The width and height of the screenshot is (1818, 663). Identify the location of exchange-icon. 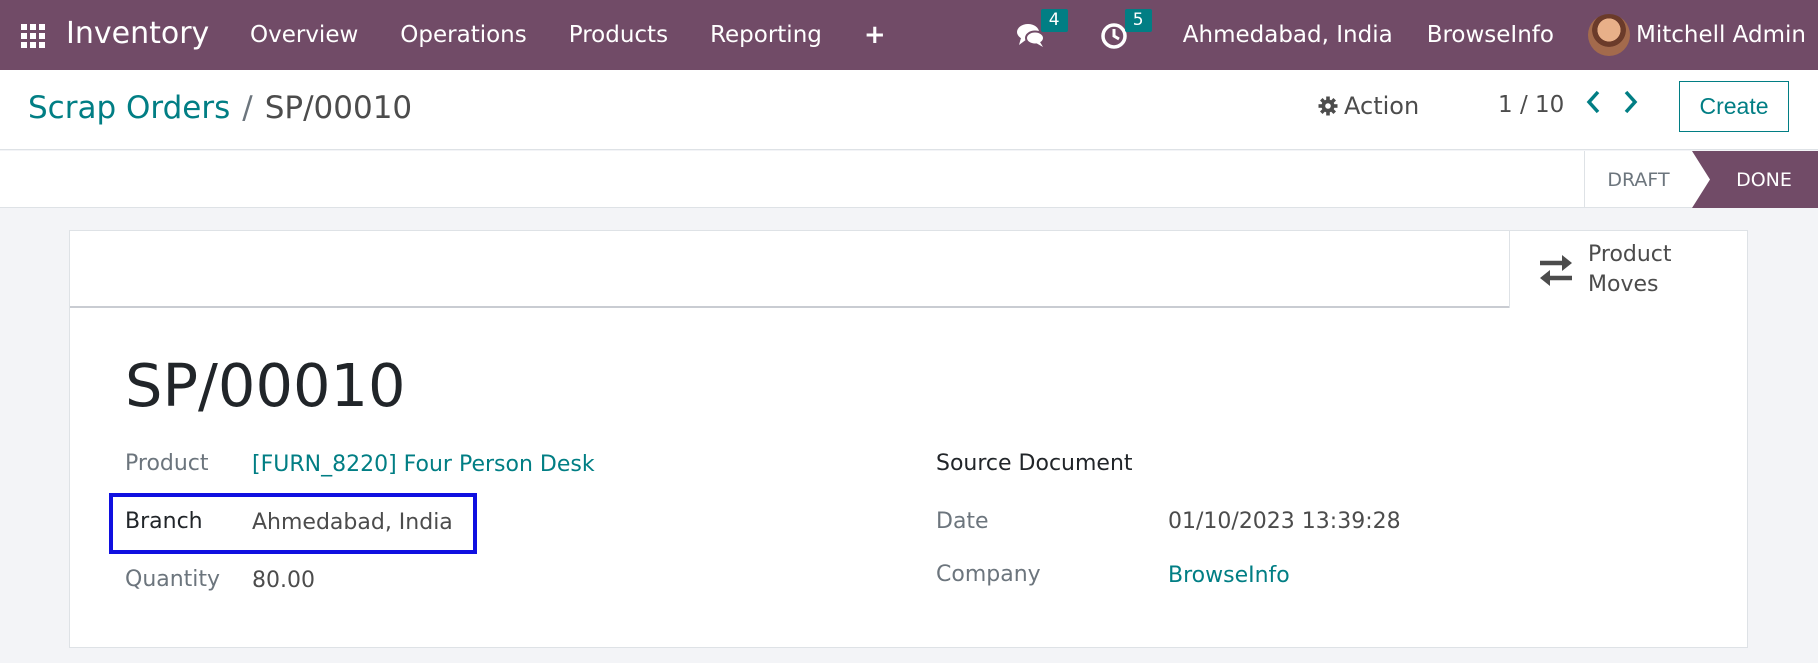
(1556, 270).